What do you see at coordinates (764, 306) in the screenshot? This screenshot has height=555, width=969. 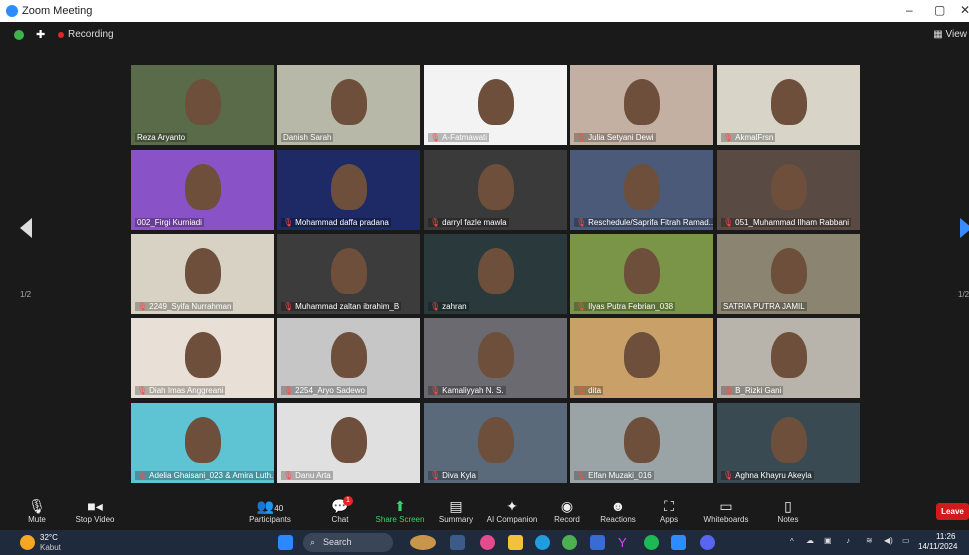 I see `participant-name: SATRIA PUTRA JAMIL` at bounding box center [764, 306].